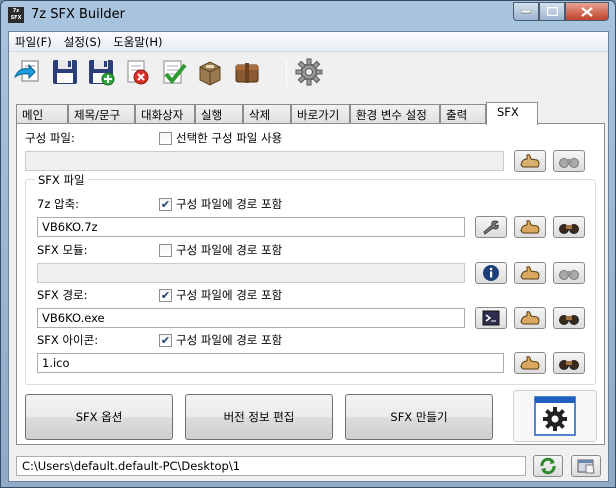 Image resolution: width=616 pixels, height=488 pixels. What do you see at coordinates (101, 114) in the screenshot?
I see `tab-title-text: 제목/문구` at bounding box center [101, 114].